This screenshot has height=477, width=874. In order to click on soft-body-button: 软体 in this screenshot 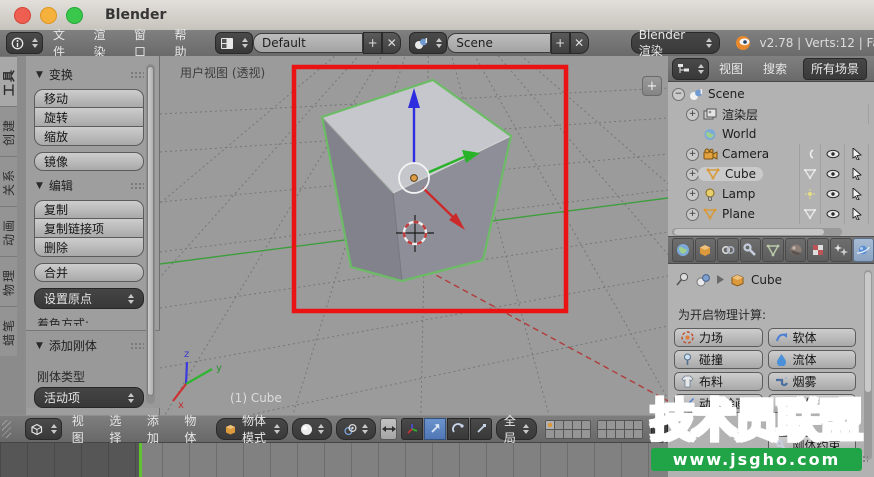, I will do `click(811, 337)`.